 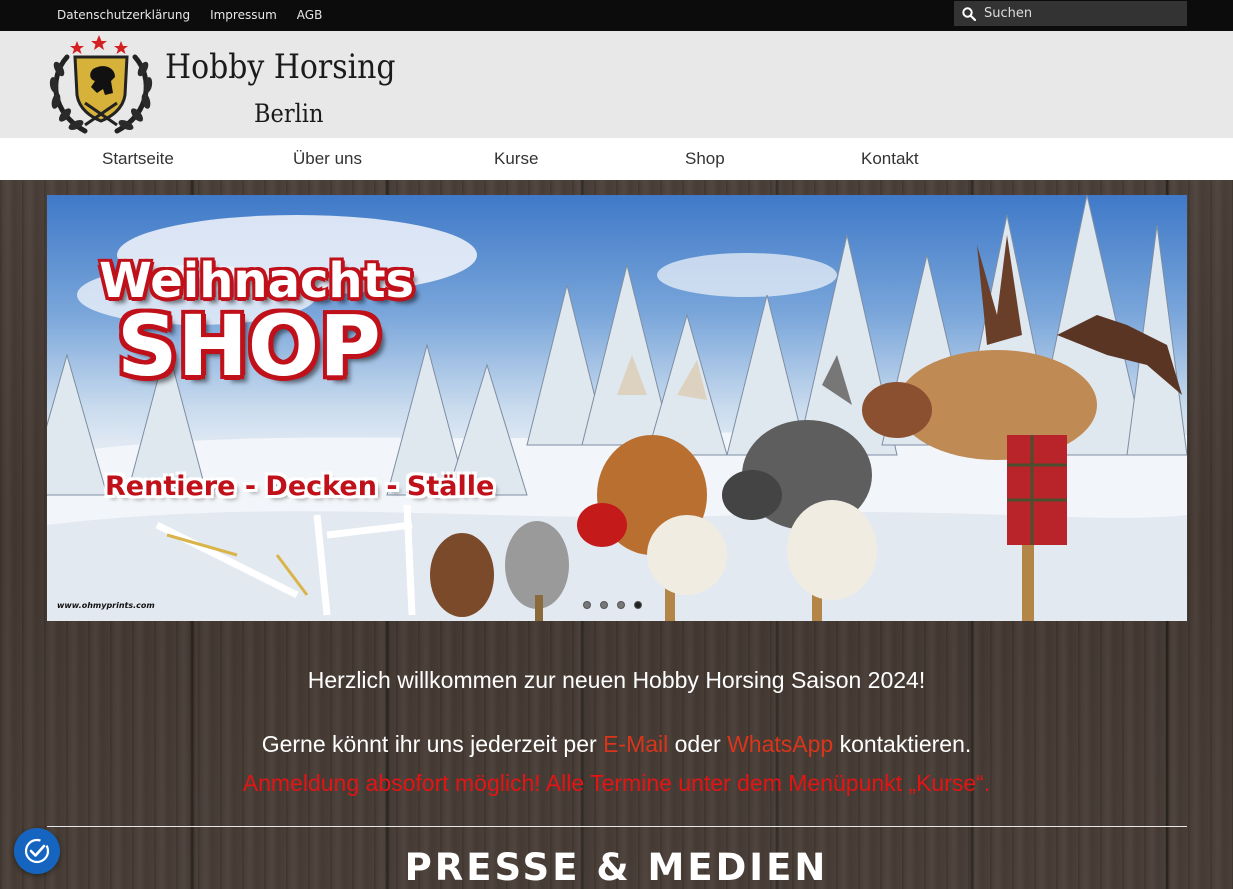 I want to click on brand-city: Berlin, so click(x=289, y=113).